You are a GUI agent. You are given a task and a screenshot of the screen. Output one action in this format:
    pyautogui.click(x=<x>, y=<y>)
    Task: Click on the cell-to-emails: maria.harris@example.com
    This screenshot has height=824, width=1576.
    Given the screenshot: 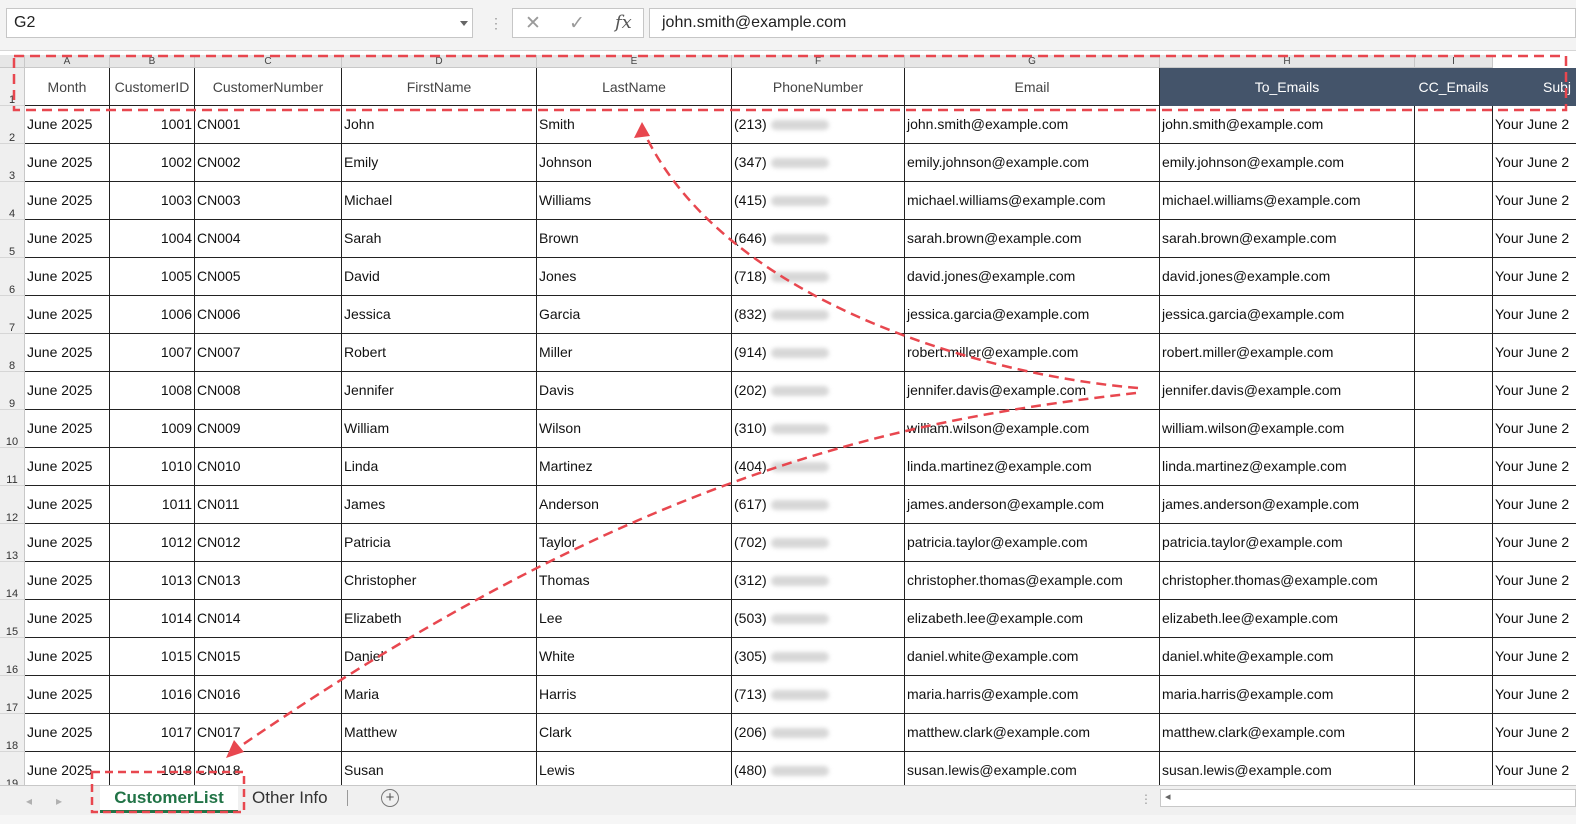 What is the action you would take?
    pyautogui.click(x=1287, y=695)
    